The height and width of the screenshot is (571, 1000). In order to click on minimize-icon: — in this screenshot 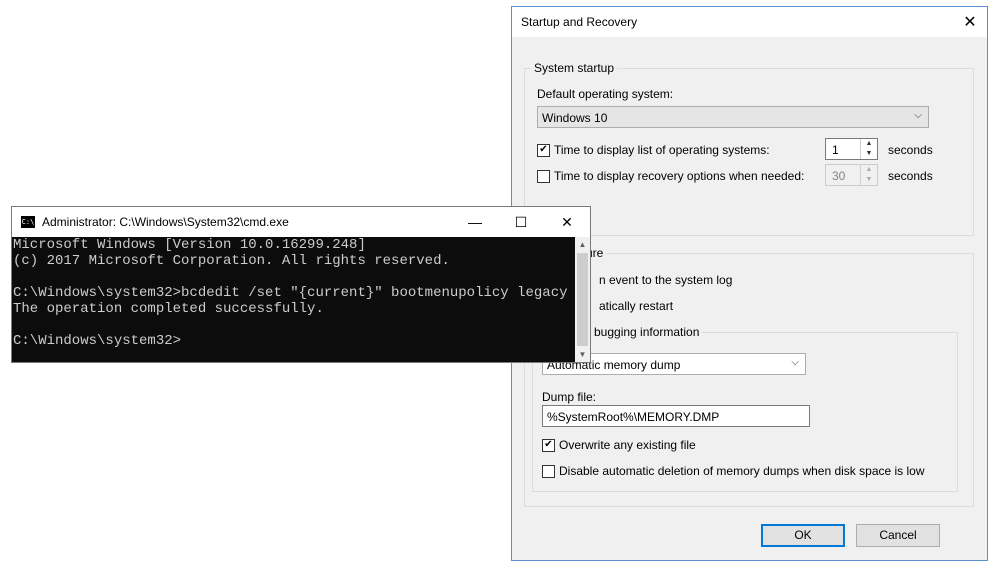, I will do `click(475, 222)`.